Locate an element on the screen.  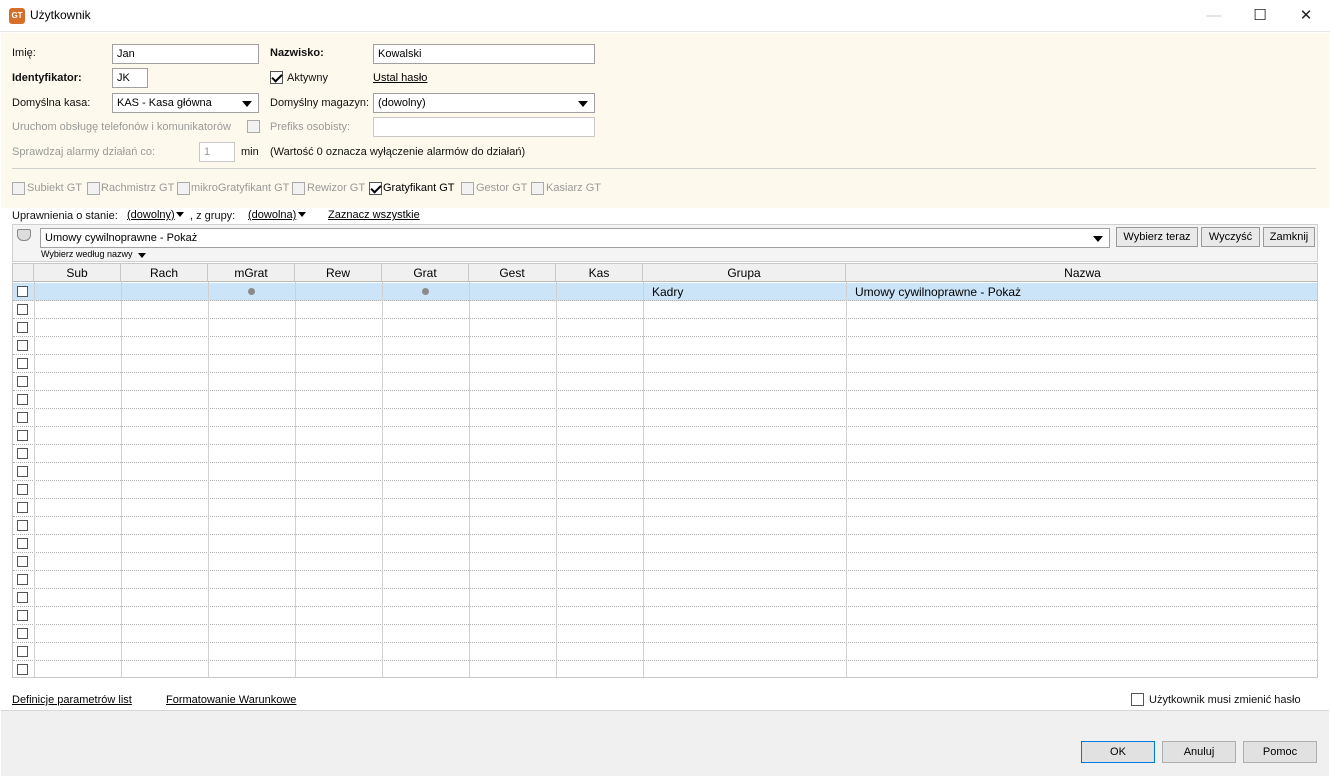
state-filter-dropdown: (dowolny) is located at coordinates (151, 215).